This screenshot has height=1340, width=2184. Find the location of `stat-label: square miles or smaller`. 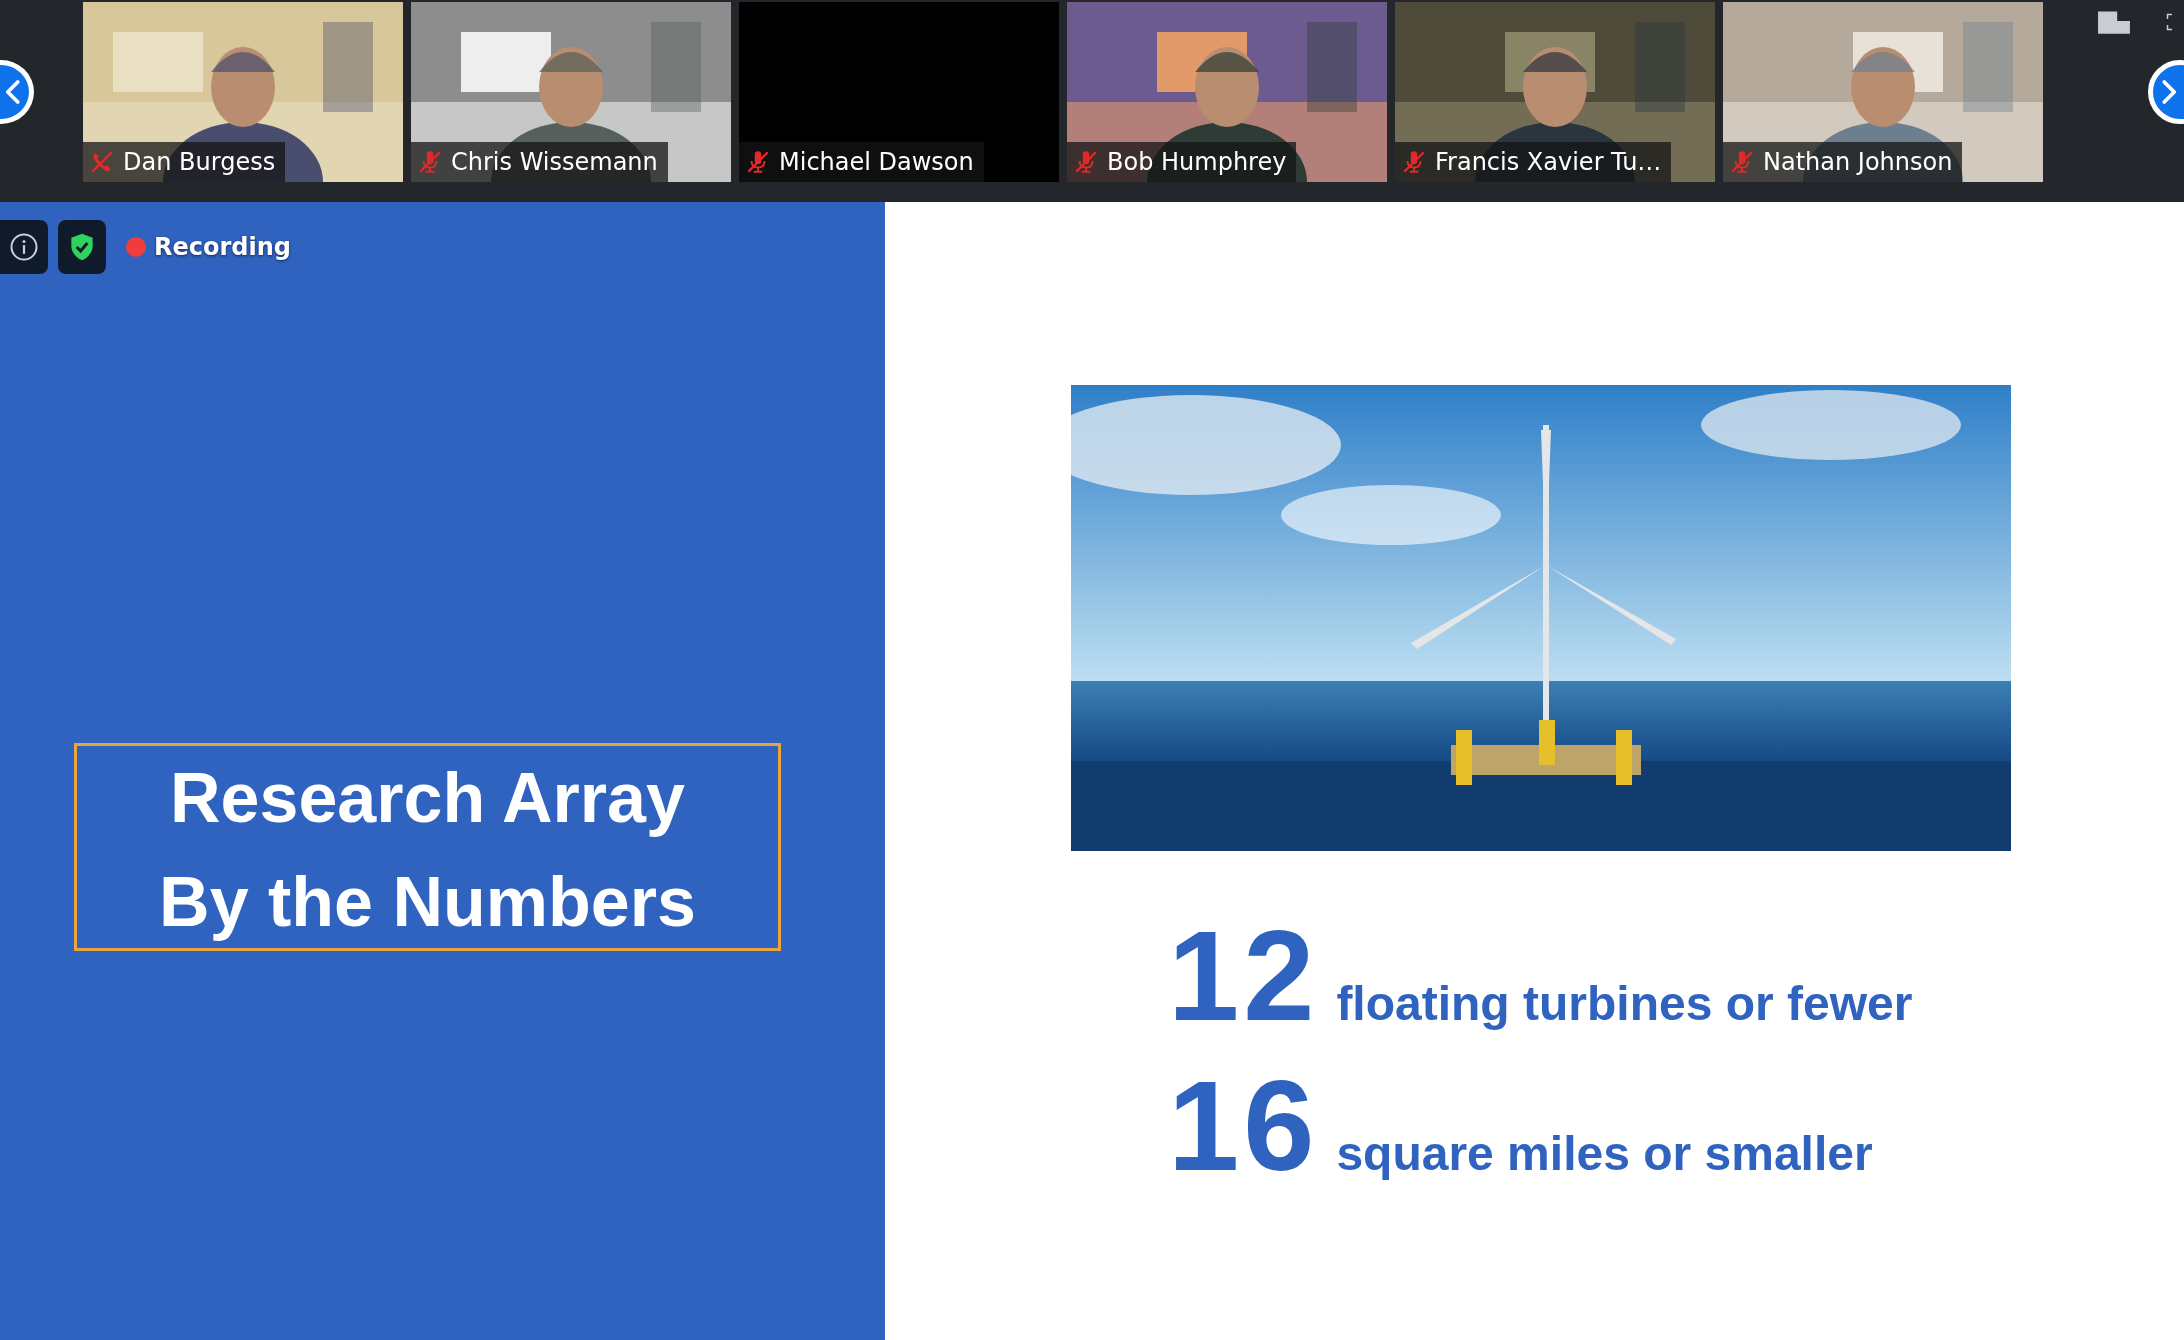

stat-label: square miles or smaller is located at coordinates (1604, 1153).